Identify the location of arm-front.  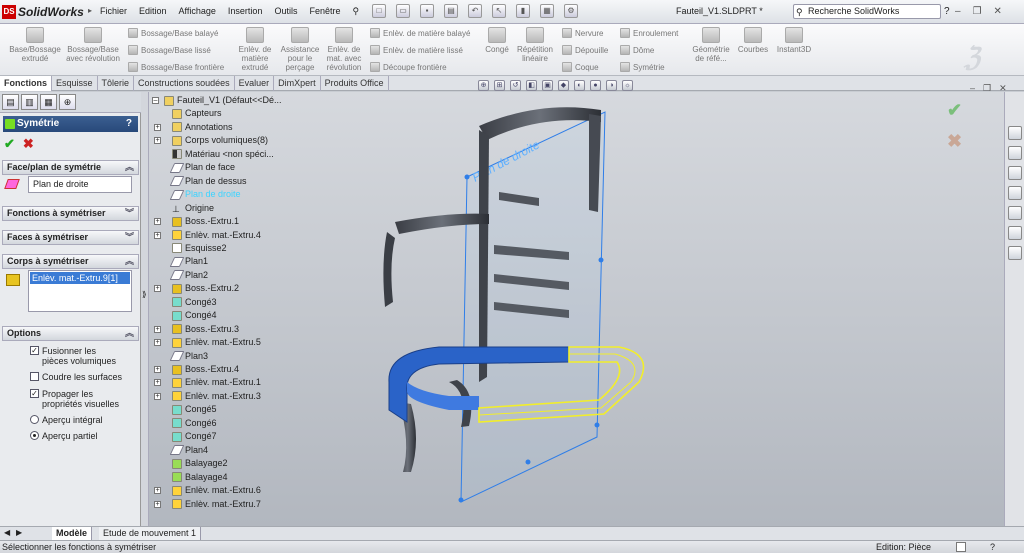
(389, 269).